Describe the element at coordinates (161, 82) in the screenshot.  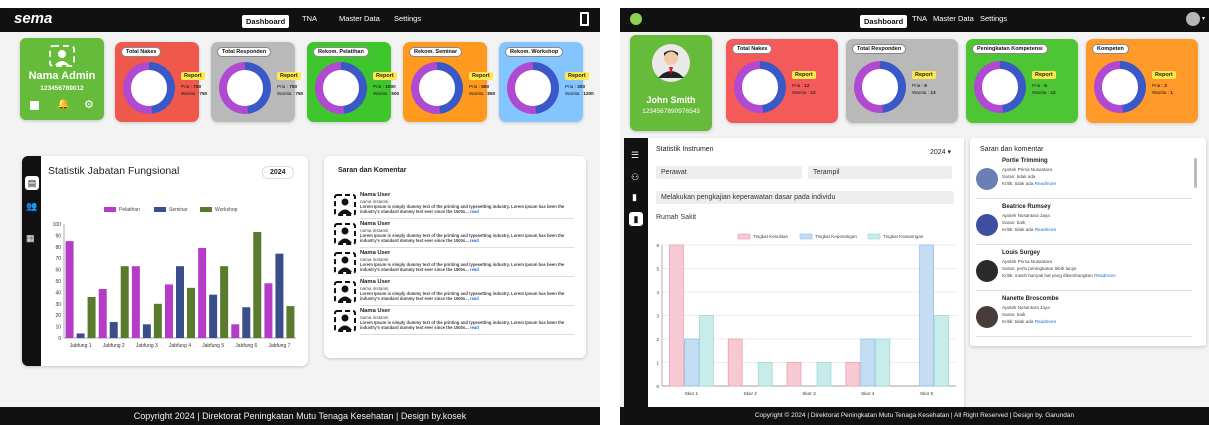
I see `summary-card: Total Nakes Report Pria : 750 Wanita : 750` at that location.